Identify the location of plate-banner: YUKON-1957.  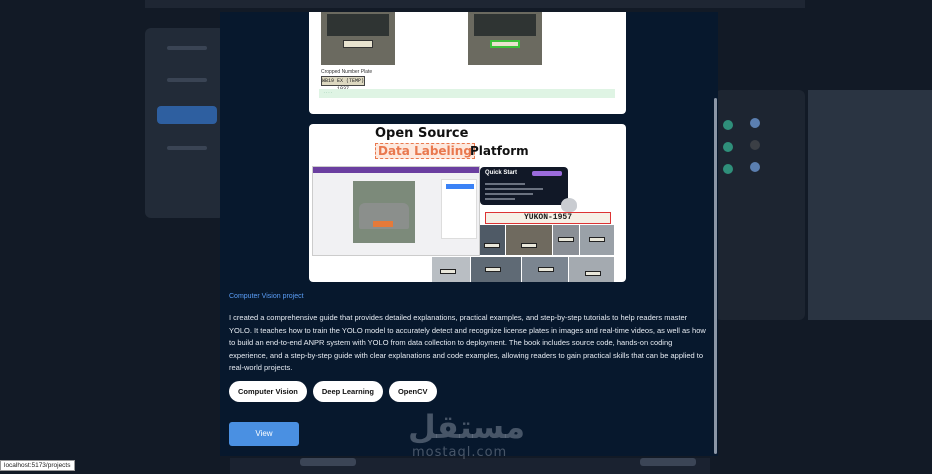
(548, 218).